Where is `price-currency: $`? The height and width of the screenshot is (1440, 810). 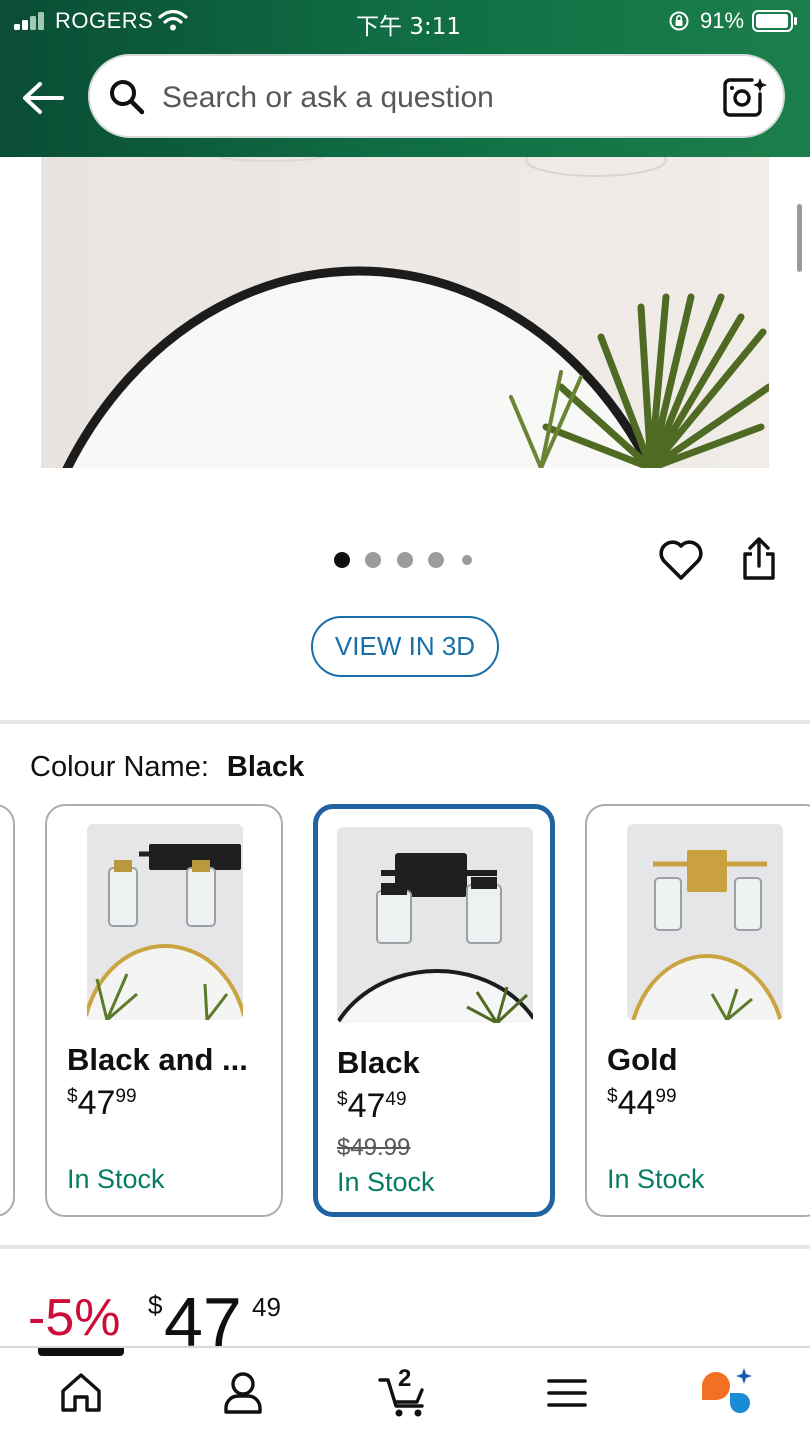 price-currency: $ is located at coordinates (155, 1305).